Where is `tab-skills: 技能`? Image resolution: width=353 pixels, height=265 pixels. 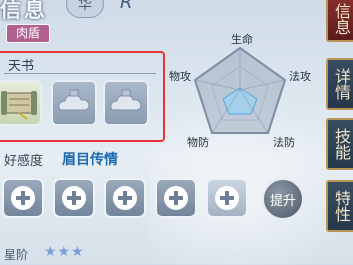 tab-skills: 技能 is located at coordinates (339, 144).